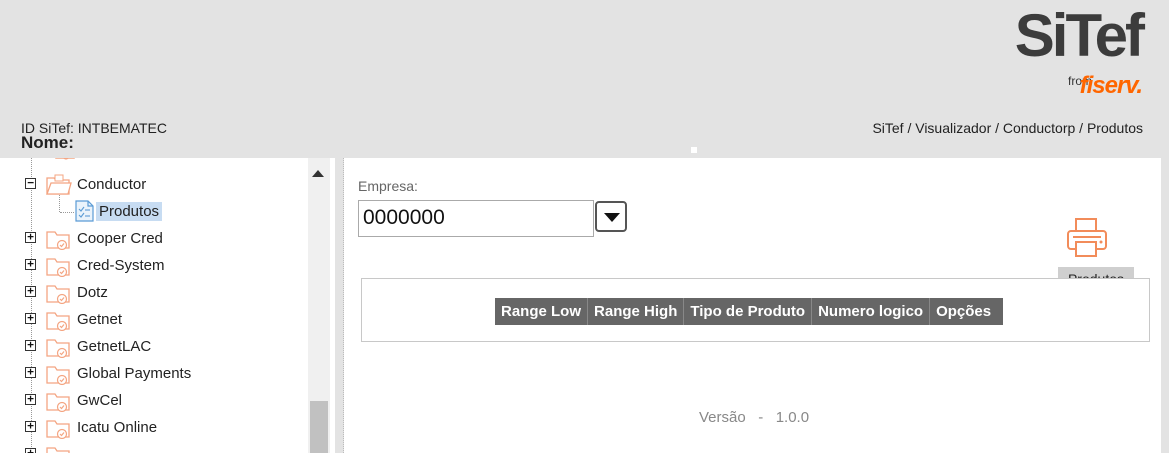 This screenshot has width=1169, height=453. I want to click on tree-item: + GwCel, so click(154, 400).